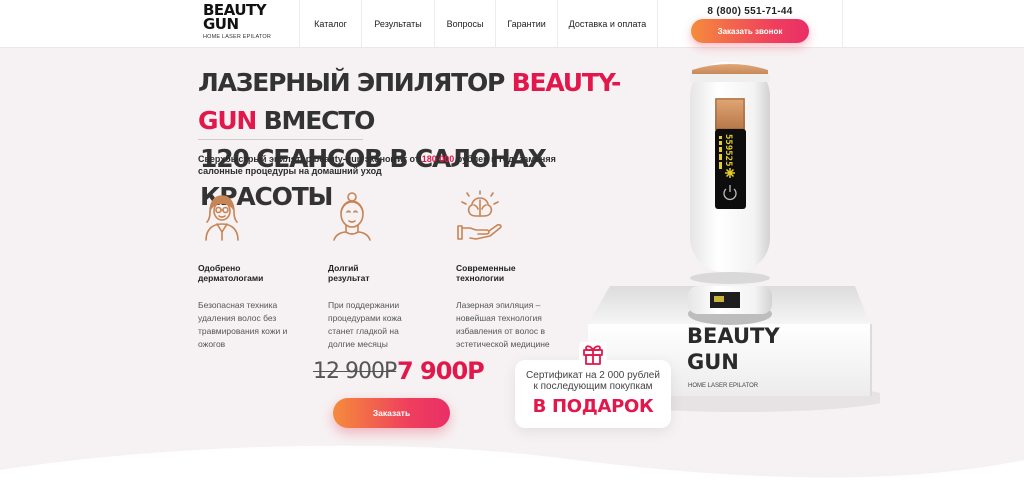  What do you see at coordinates (608, 24) in the screenshot?
I see `nav-item-delivery: Доставка и оплата` at bounding box center [608, 24].